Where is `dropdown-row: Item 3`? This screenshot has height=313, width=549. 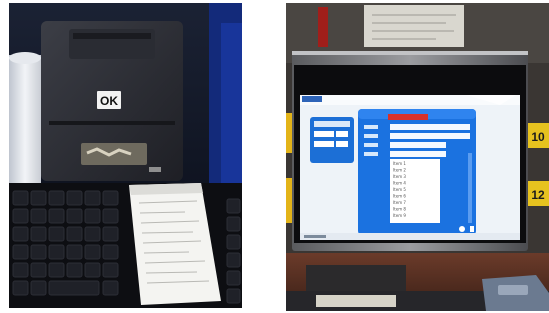
dropdown-row: Item 3 is located at coordinates (399, 176).